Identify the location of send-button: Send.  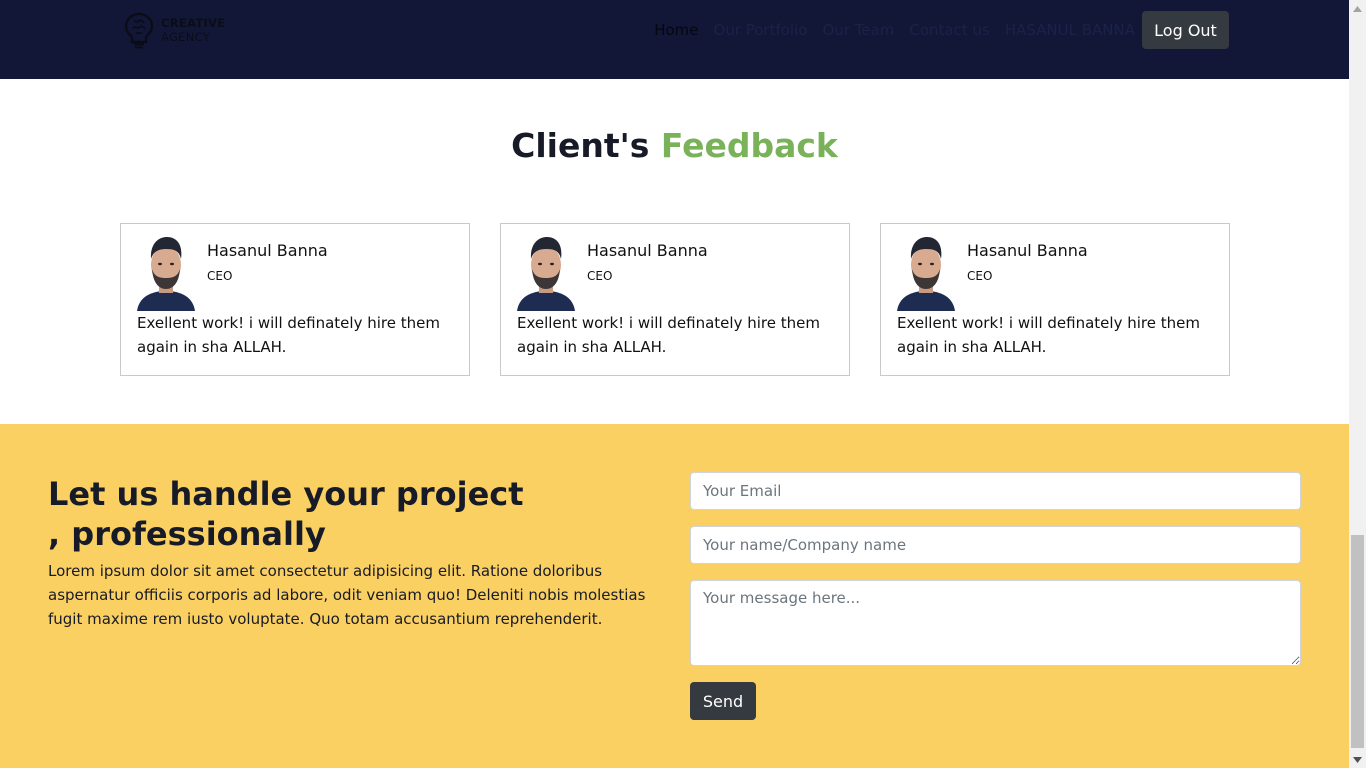
(723, 701).